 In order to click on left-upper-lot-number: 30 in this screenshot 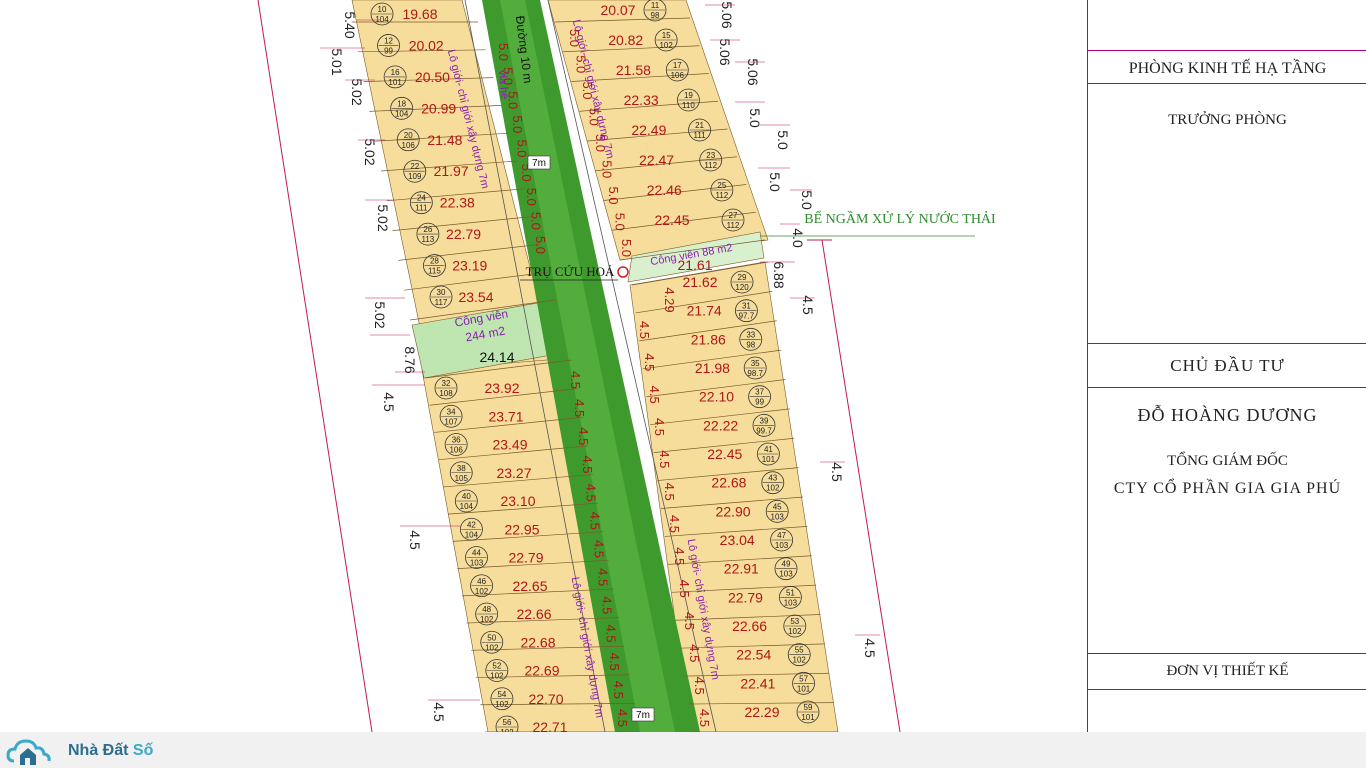, I will do `click(441, 292)`.